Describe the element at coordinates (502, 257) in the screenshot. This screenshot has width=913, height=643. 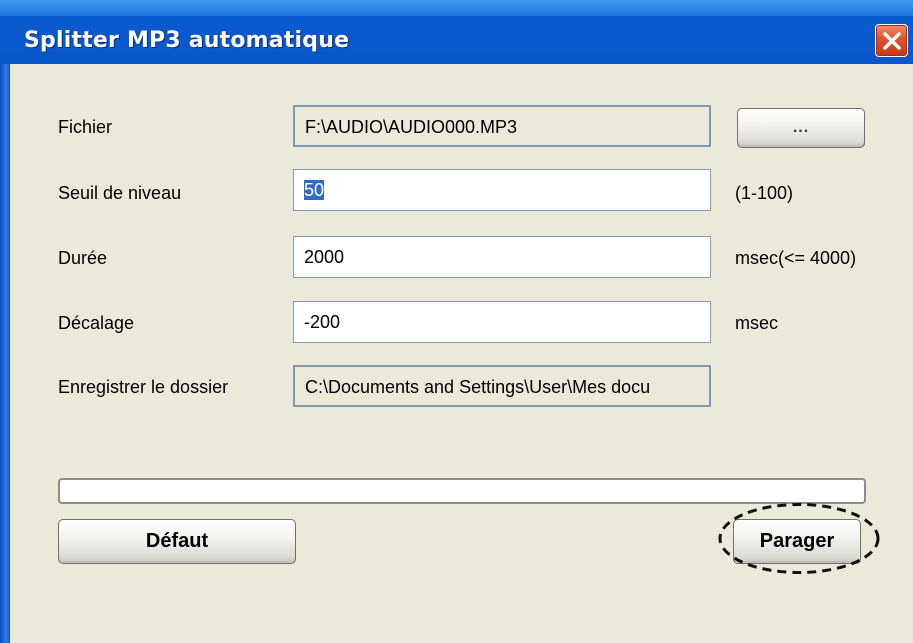
I see `duration-input: 2000` at that location.